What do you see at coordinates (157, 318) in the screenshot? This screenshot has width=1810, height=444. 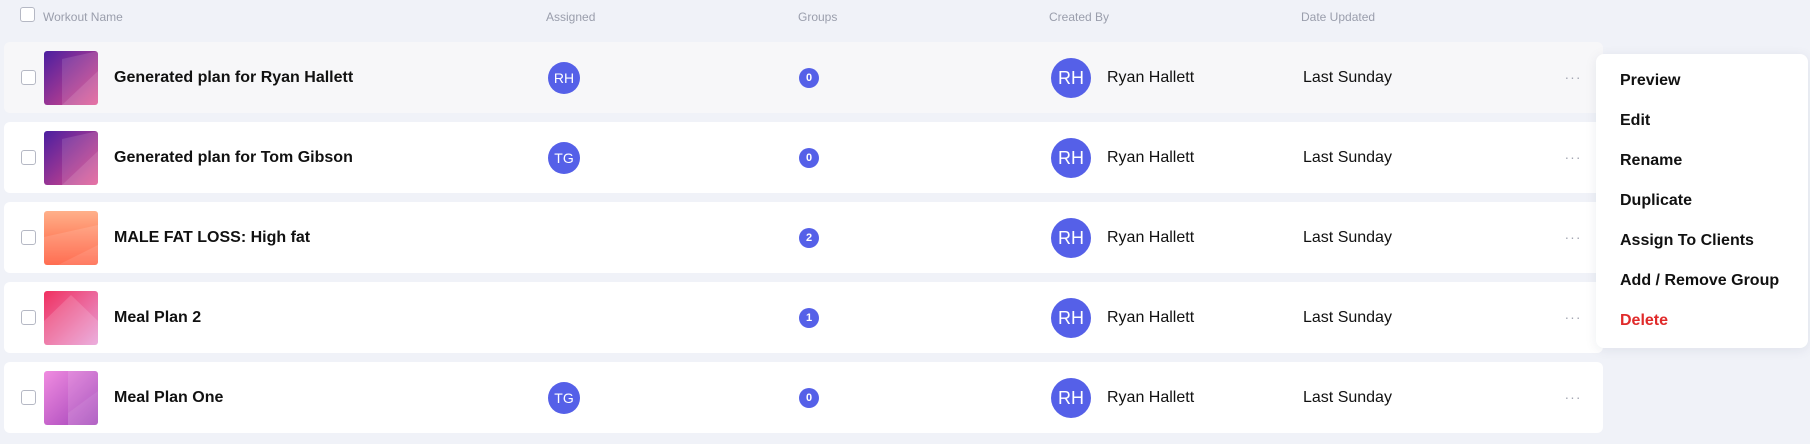 I see `workout-name: Meal Plan 2` at bounding box center [157, 318].